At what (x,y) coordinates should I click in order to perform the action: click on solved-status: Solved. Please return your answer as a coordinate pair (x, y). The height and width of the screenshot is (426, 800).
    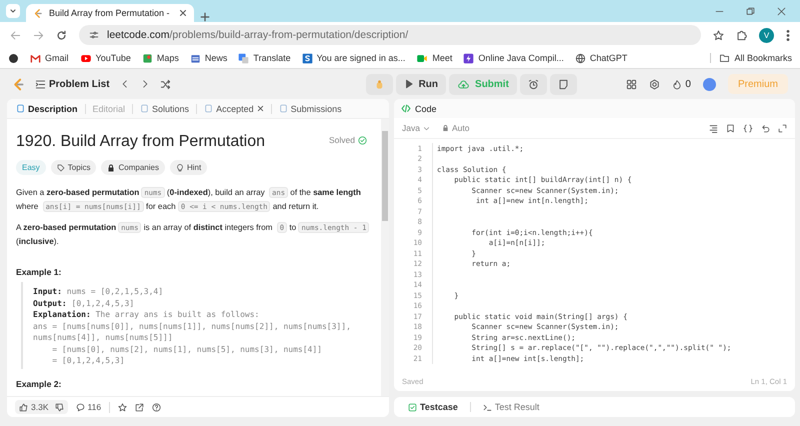
    Looking at the image, I should click on (348, 140).